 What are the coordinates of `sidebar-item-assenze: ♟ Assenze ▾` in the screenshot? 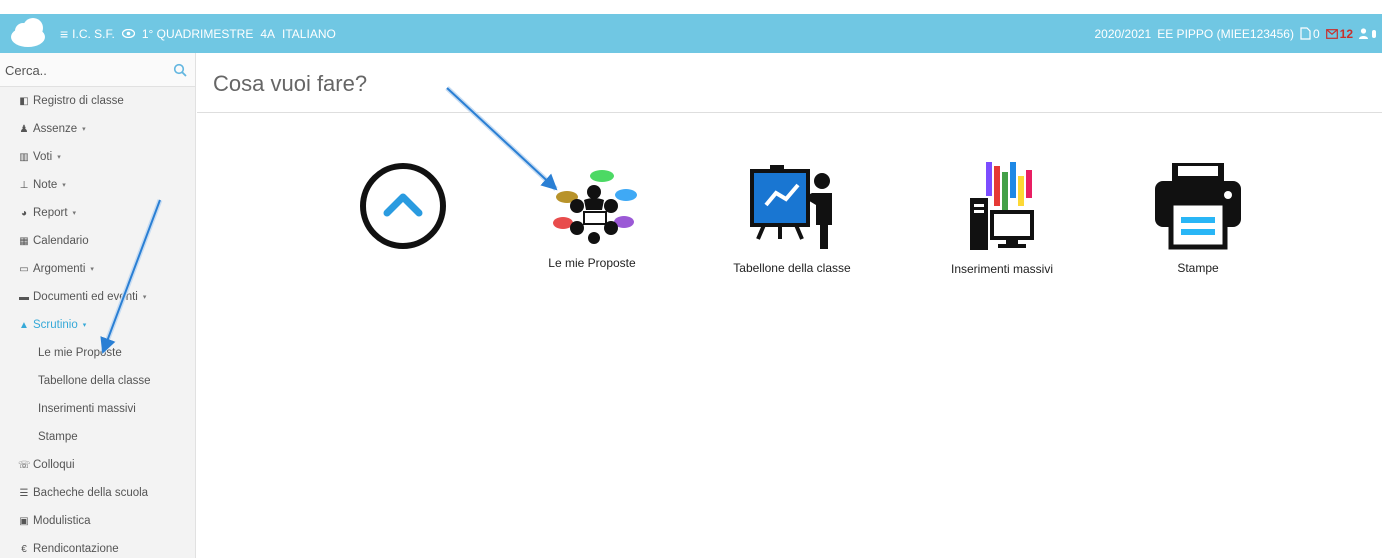 It's located at (97, 129).